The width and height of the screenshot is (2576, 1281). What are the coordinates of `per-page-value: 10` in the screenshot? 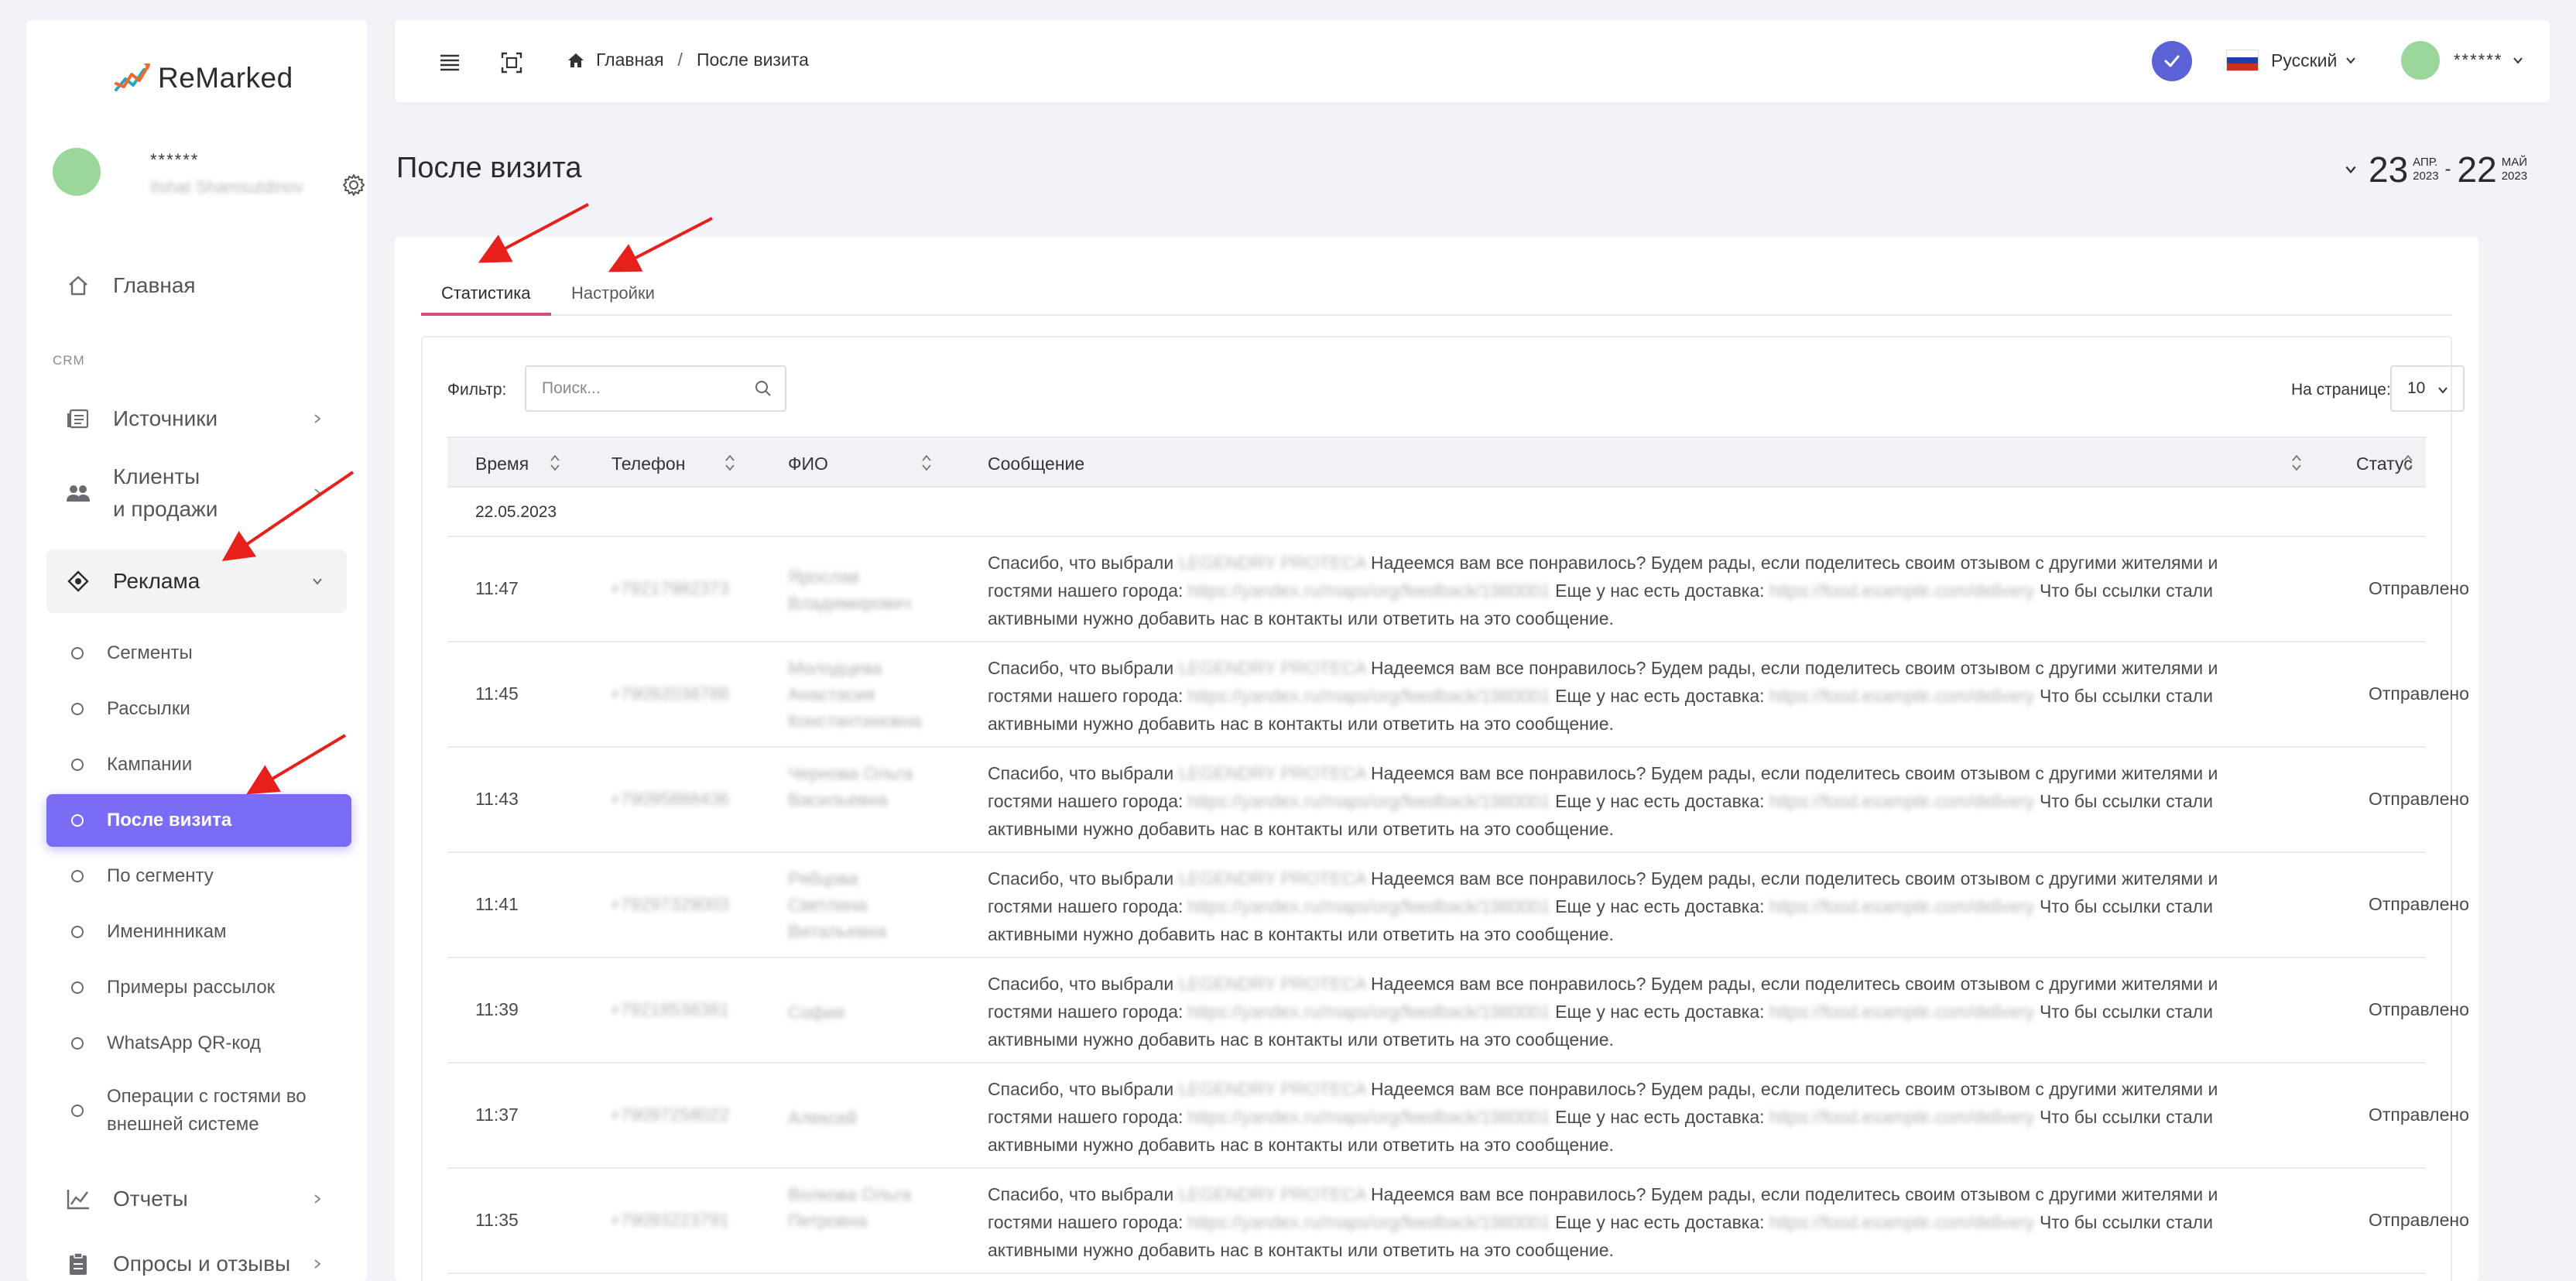 It's located at (2416, 388).